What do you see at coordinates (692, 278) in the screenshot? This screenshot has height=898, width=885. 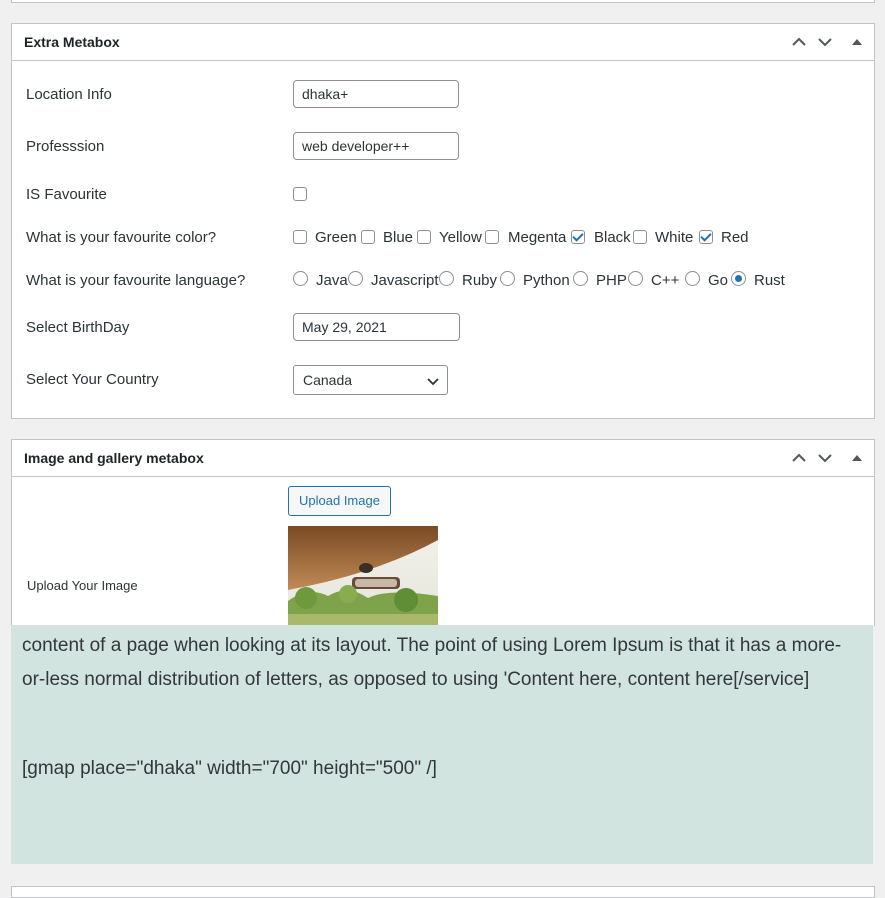 I see `language-radio-go` at bounding box center [692, 278].